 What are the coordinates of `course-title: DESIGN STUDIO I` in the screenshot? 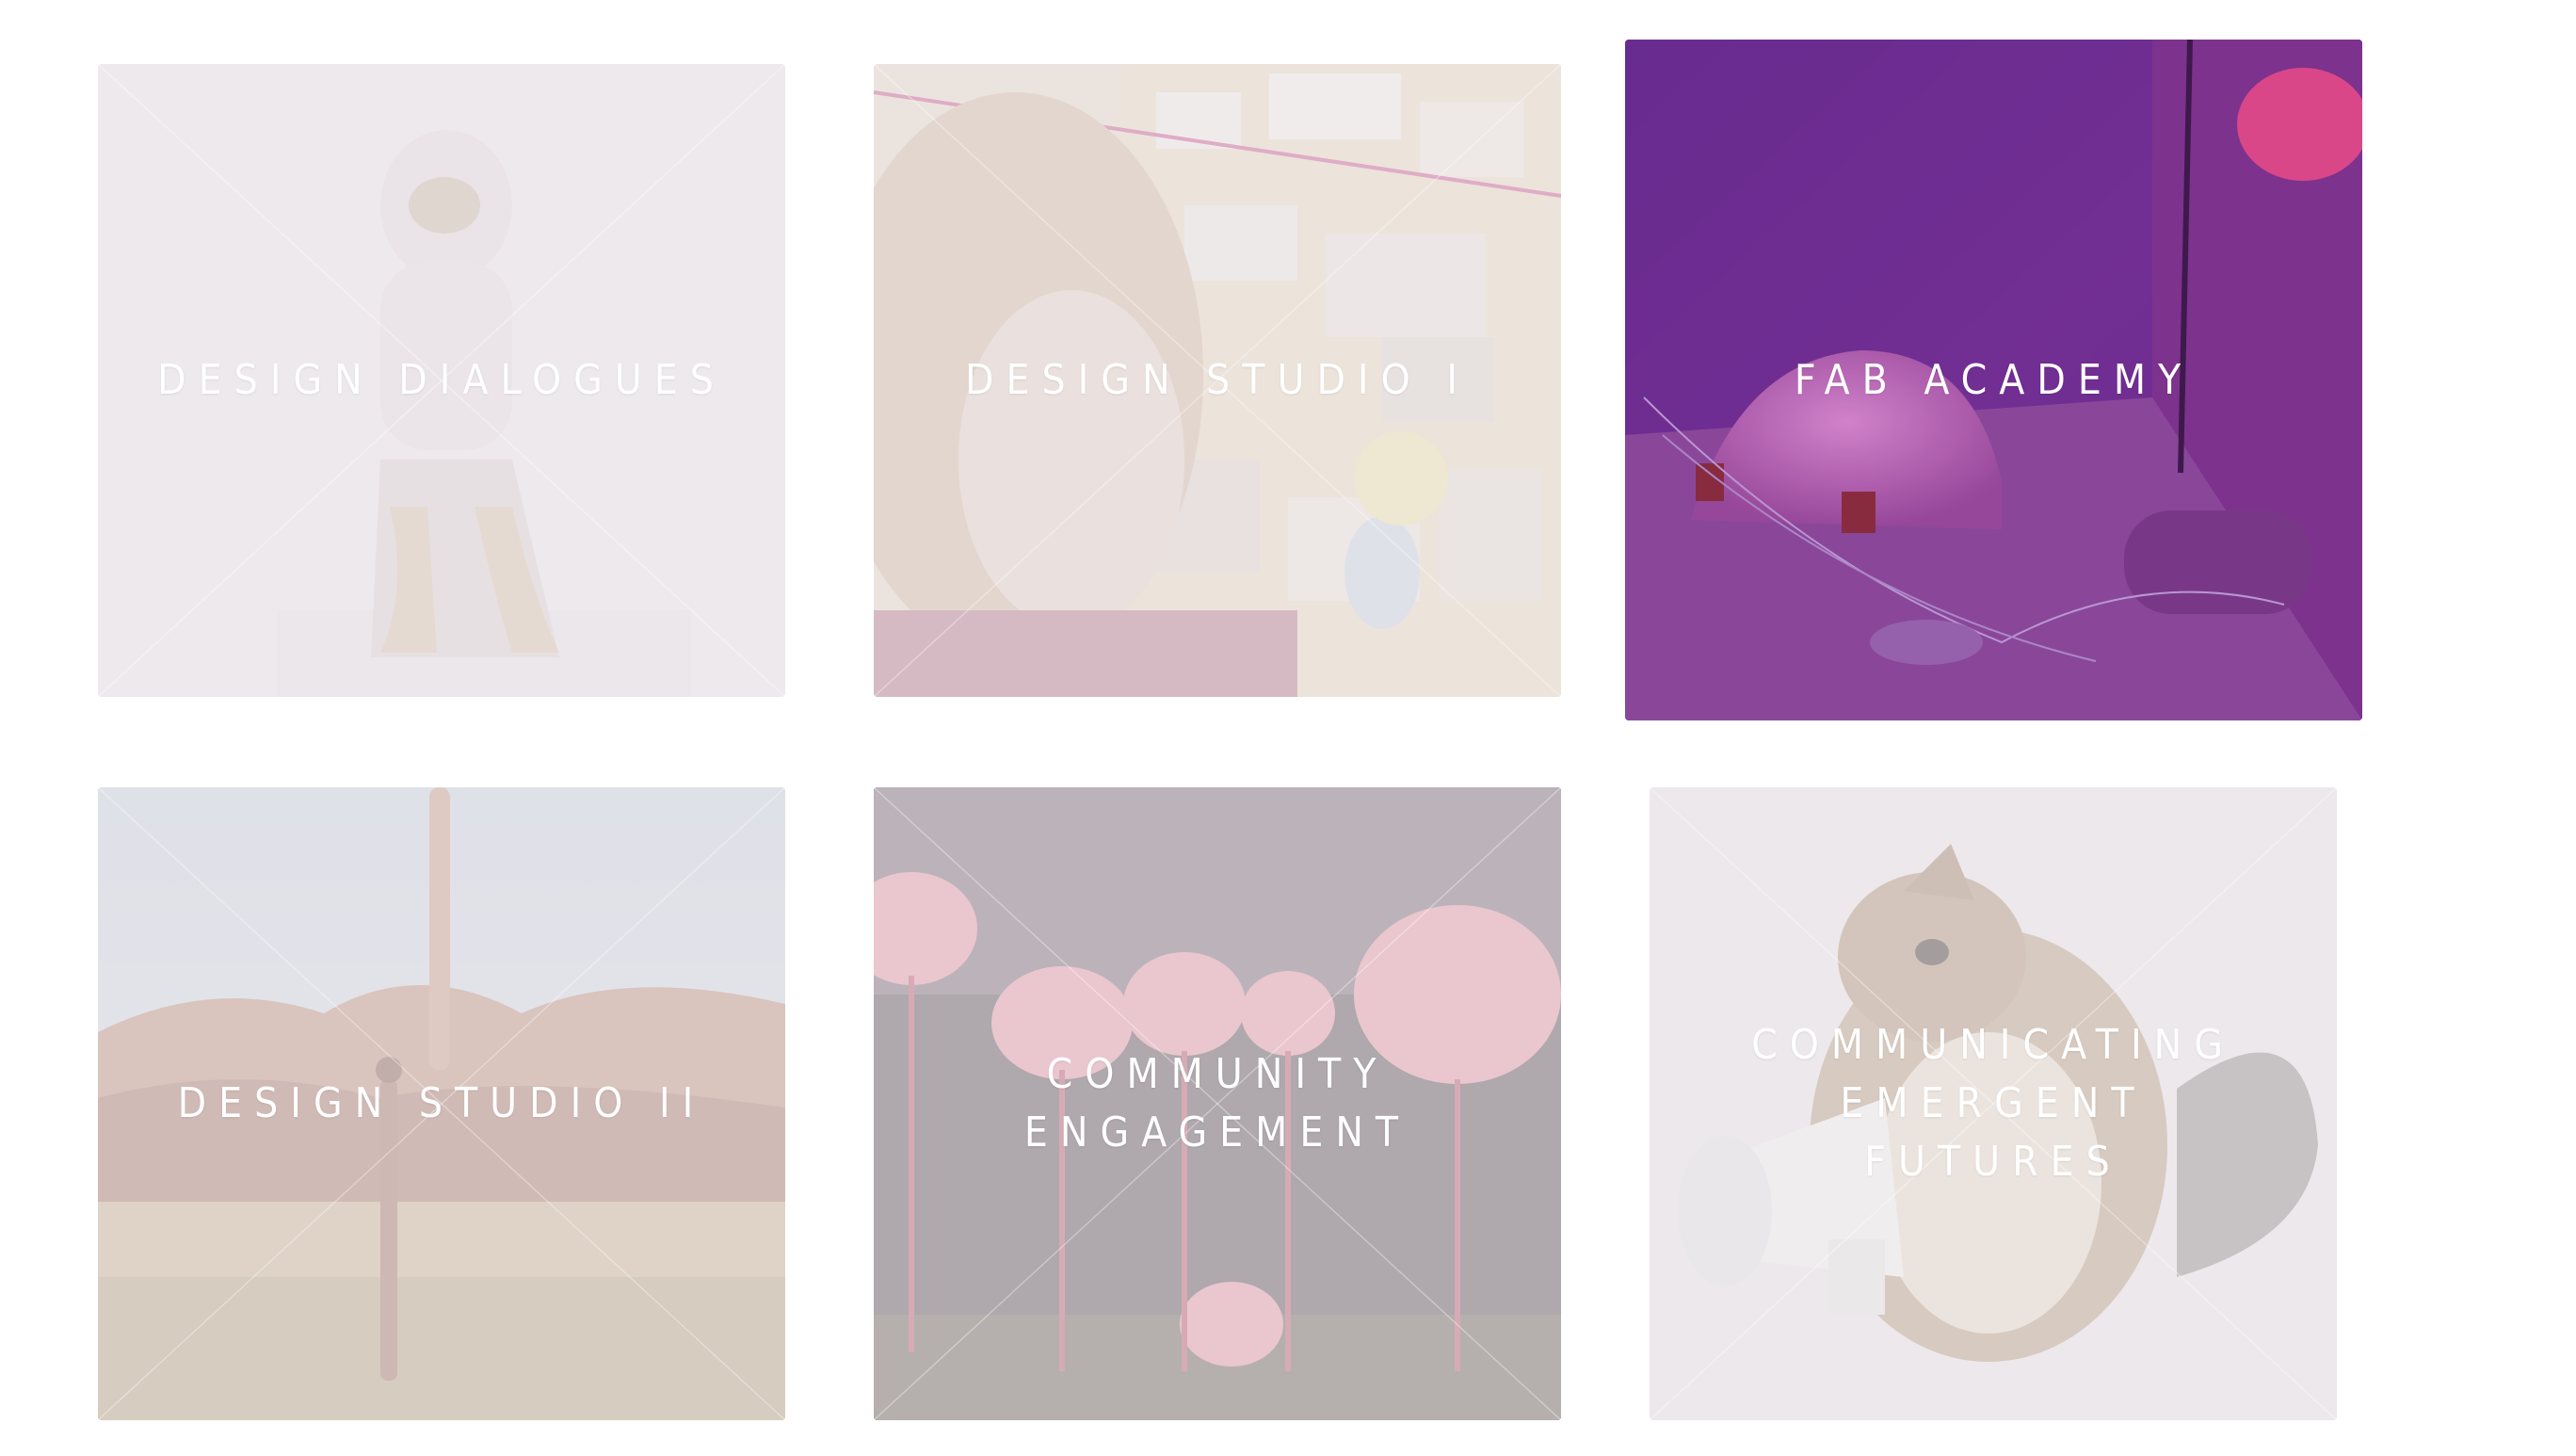 It's located at (1217, 380).